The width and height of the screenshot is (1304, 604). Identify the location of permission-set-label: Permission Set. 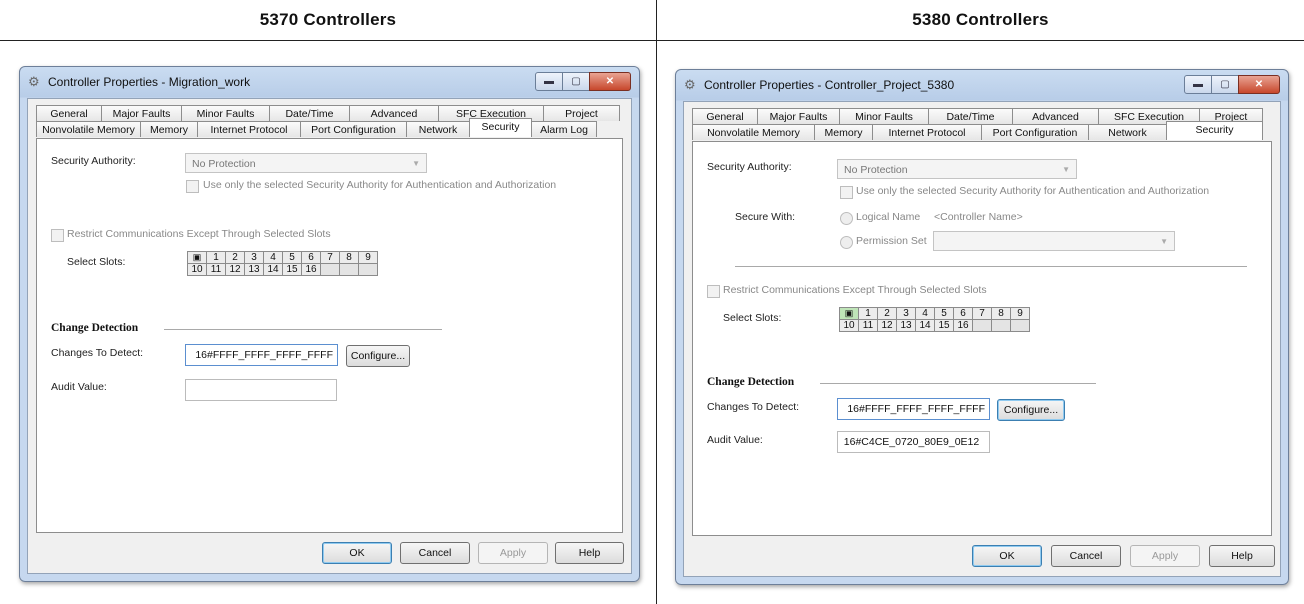
(891, 241).